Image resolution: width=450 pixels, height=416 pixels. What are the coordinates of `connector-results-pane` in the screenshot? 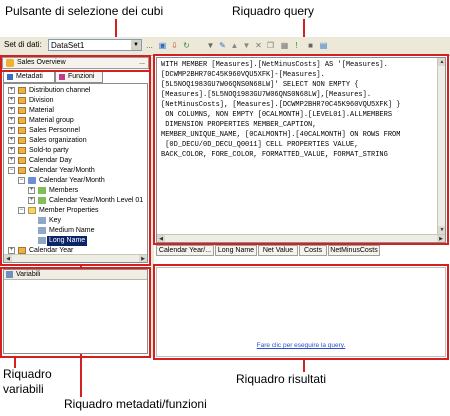 It's located at (304, 366).